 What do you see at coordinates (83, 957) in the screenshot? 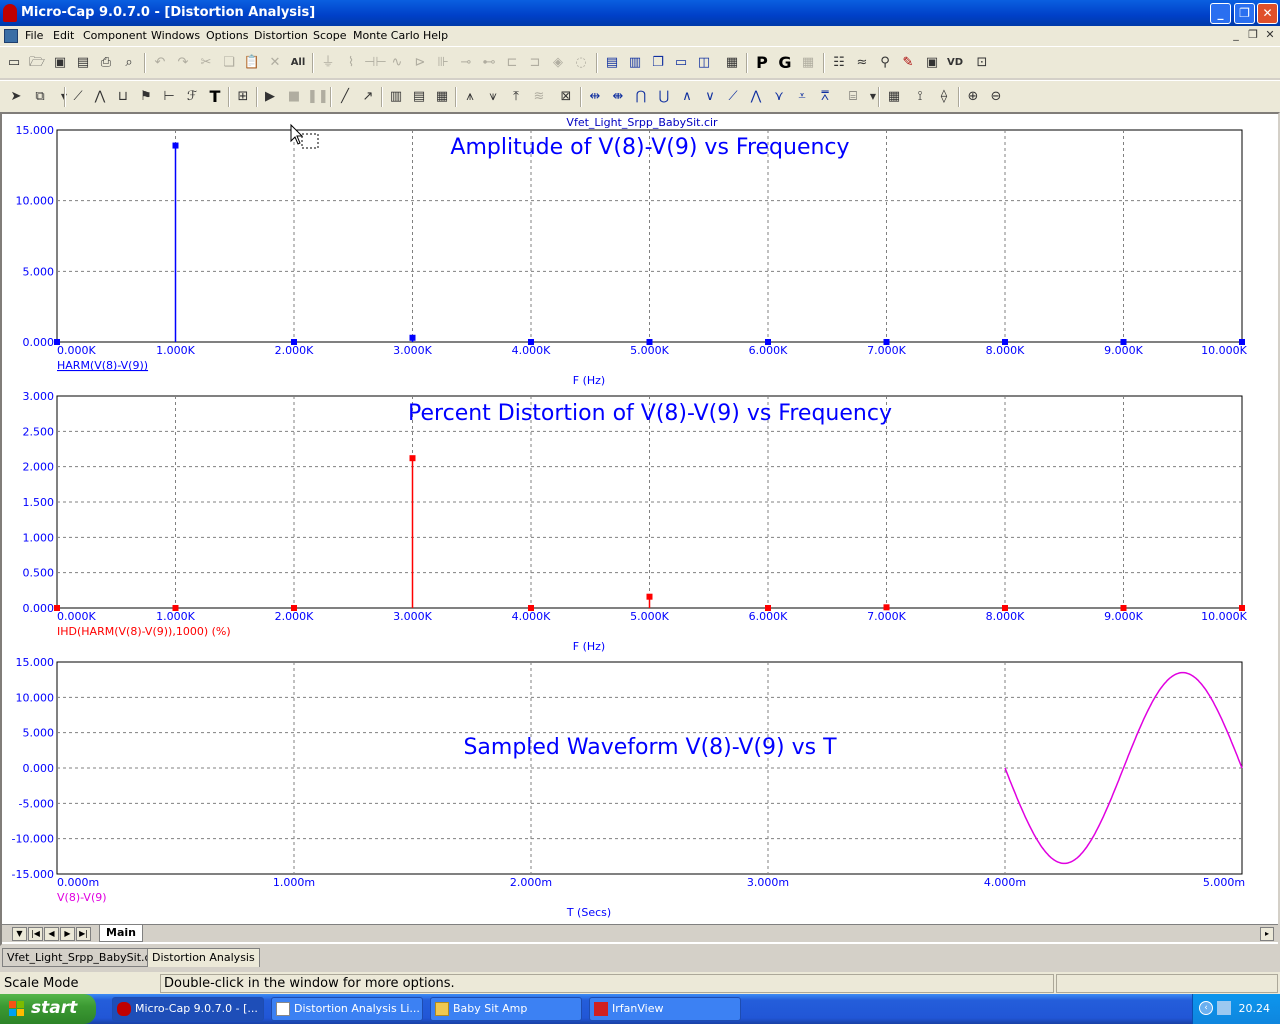
I see `tab-circuit-file: Vfet_Light_Srpp_BabySit.cir` at bounding box center [83, 957].